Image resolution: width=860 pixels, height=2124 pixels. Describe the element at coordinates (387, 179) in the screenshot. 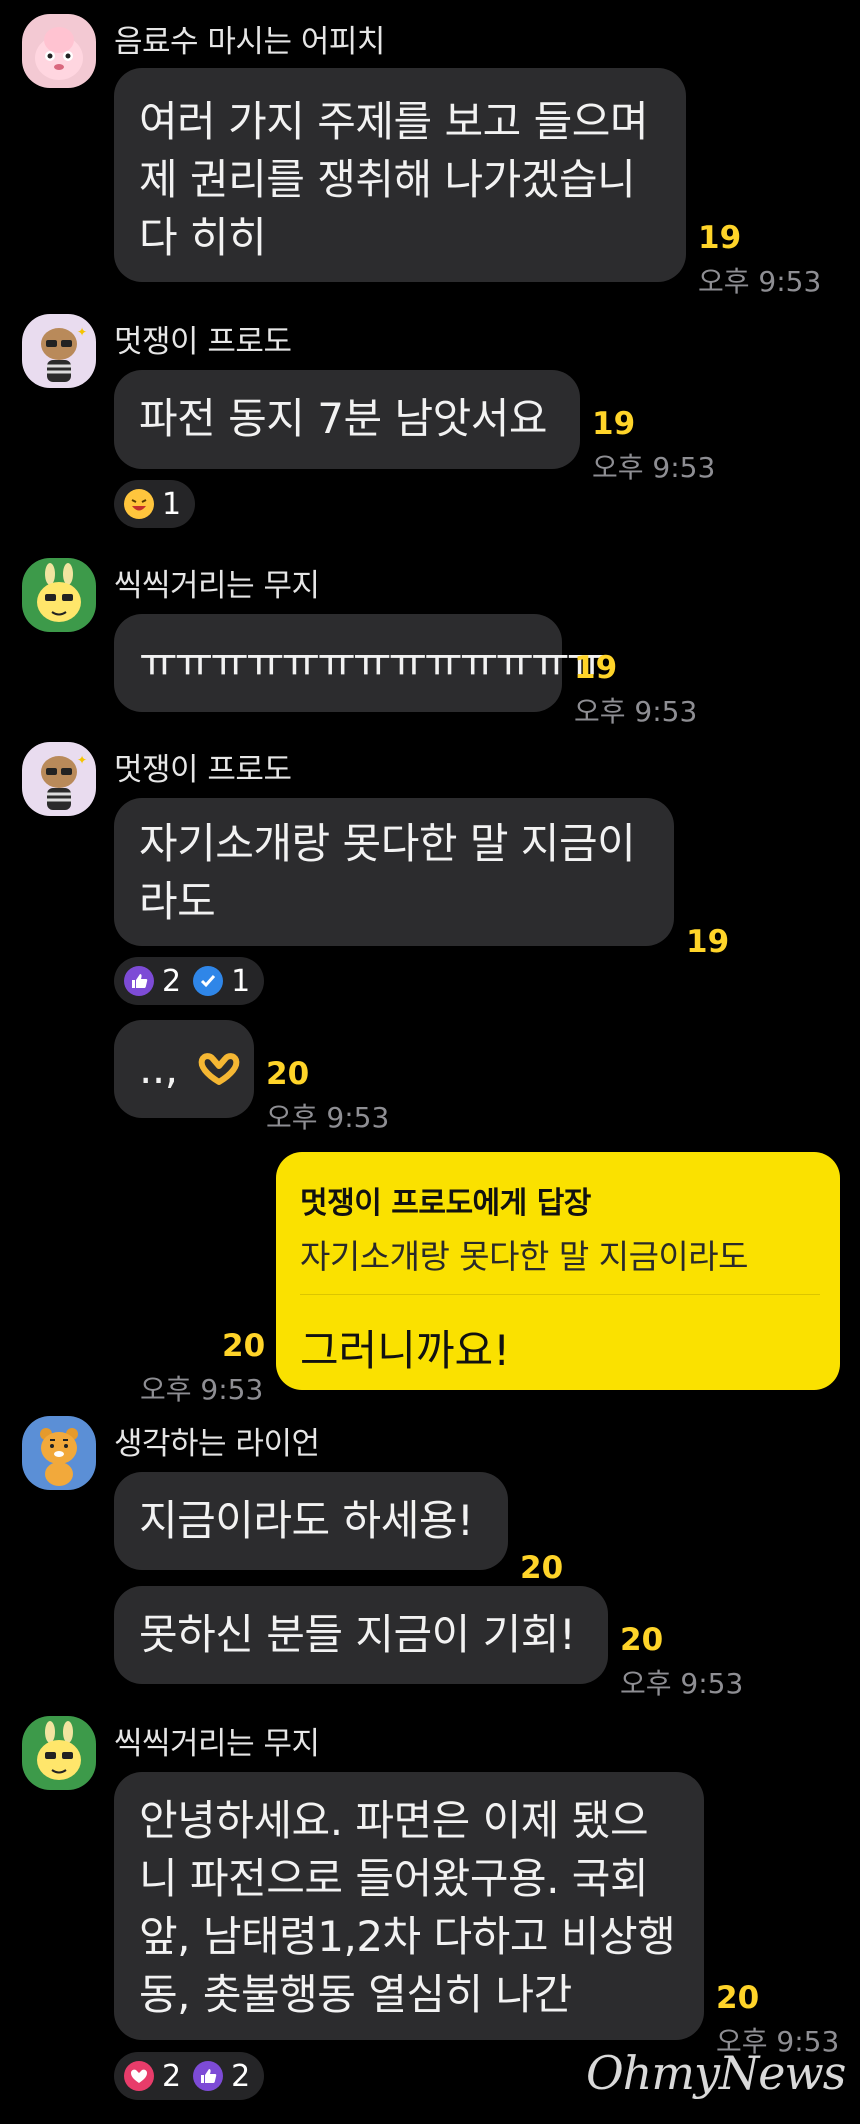

I see `message-line: 제 권리를 쟁취해 나가겠습니` at that location.